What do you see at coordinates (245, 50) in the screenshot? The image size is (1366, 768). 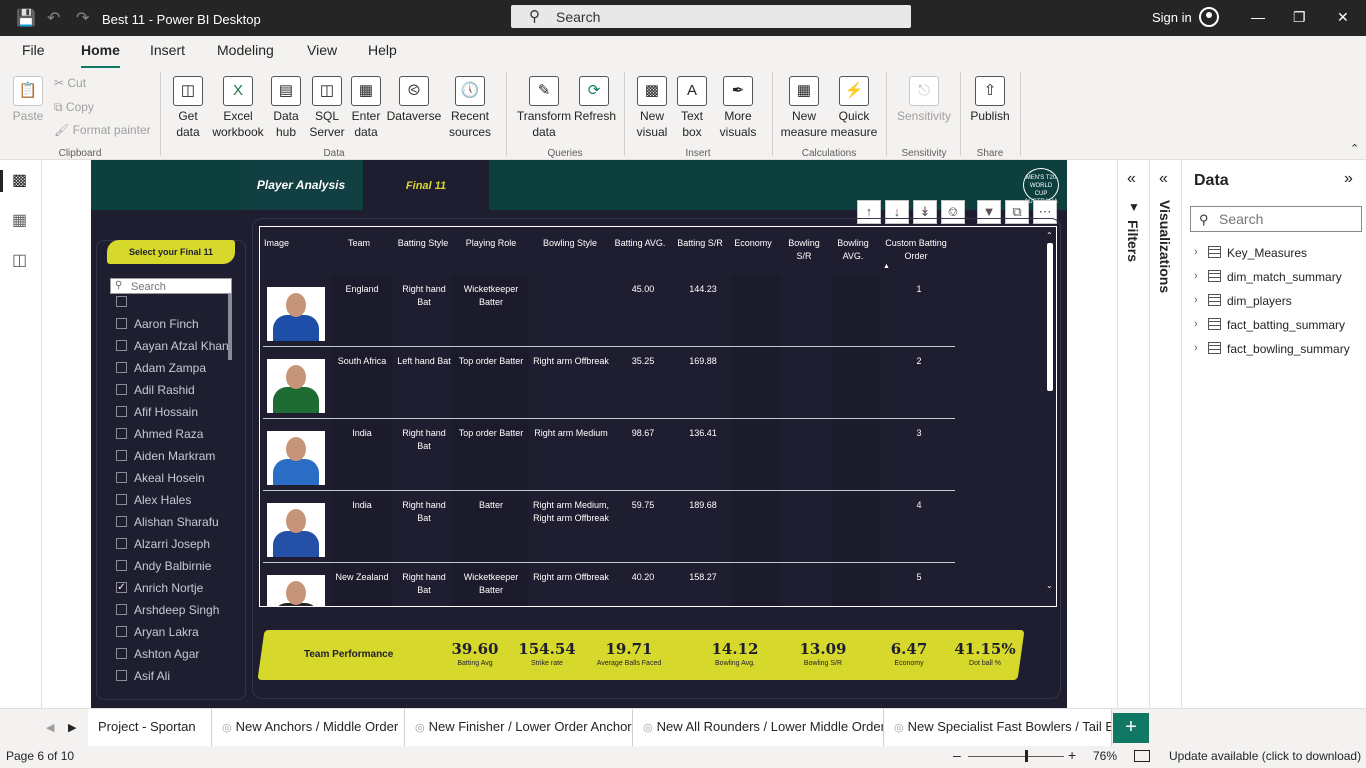 I see `menu-modeling: Modeling` at bounding box center [245, 50].